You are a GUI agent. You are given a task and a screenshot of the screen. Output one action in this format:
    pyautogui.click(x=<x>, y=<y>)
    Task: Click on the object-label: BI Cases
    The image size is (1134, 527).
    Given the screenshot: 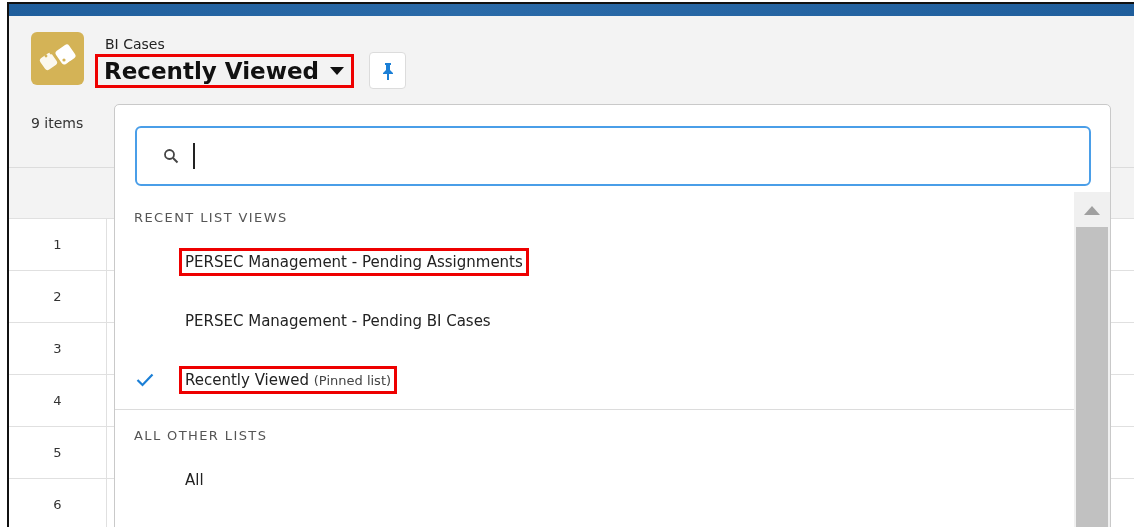 What is the action you would take?
    pyautogui.click(x=135, y=44)
    